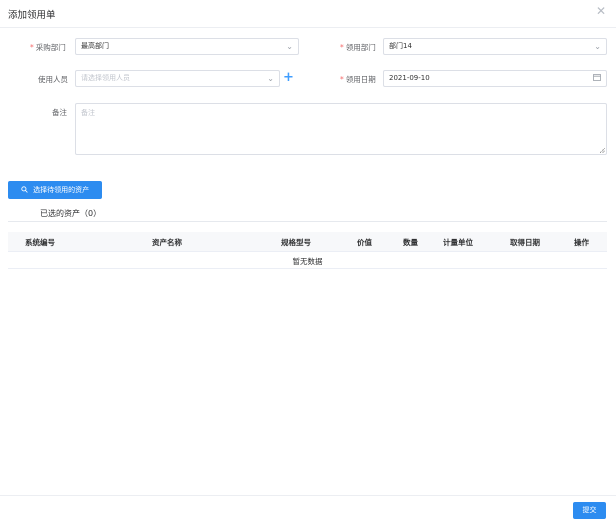 This screenshot has height=523, width=616. Describe the element at coordinates (53, 79) in the screenshot. I see `user-label: 使用人员` at that location.